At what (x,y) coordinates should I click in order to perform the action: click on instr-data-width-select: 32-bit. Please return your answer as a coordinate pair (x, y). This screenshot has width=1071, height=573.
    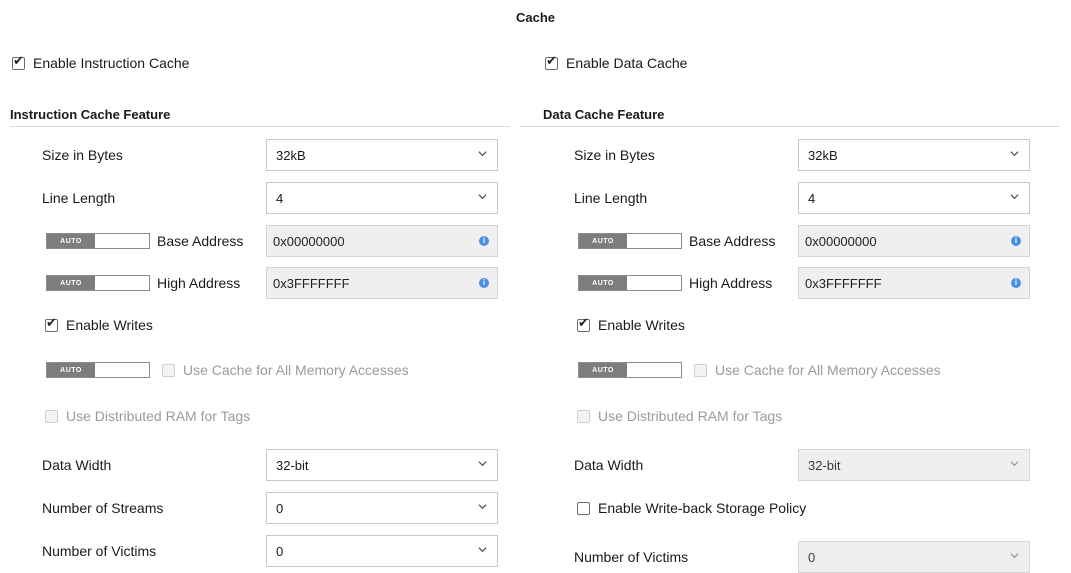
    Looking at the image, I should click on (382, 465).